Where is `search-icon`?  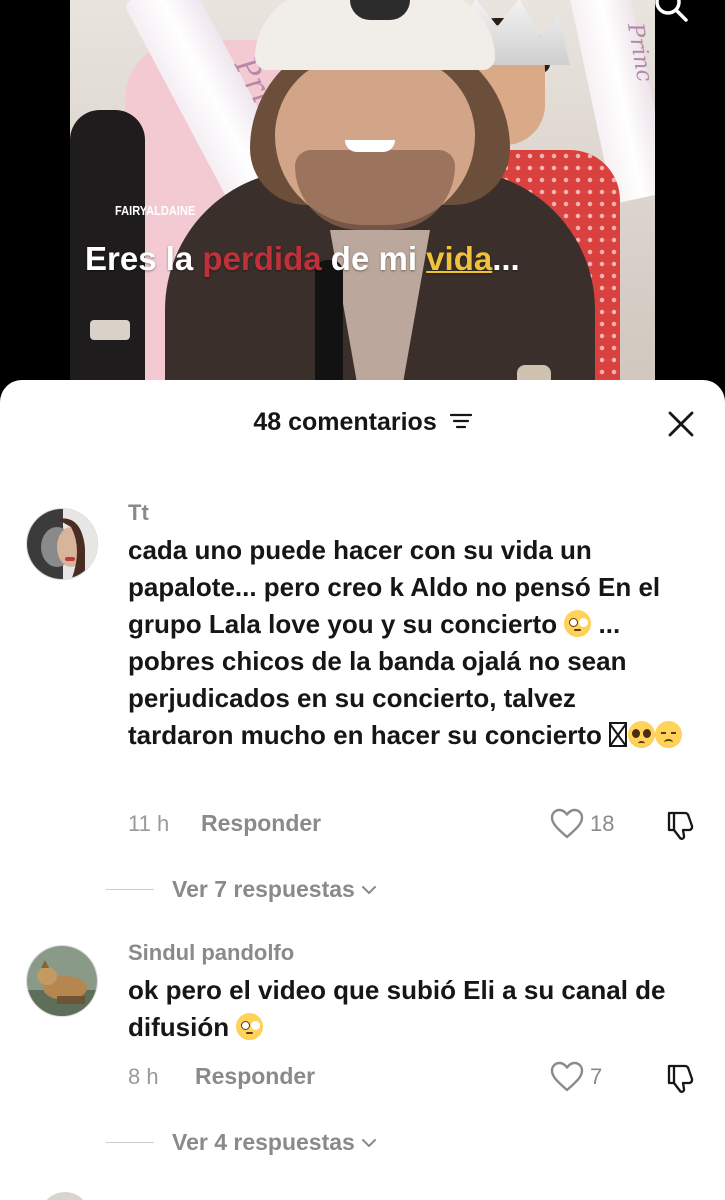
search-icon is located at coordinates (671, 11).